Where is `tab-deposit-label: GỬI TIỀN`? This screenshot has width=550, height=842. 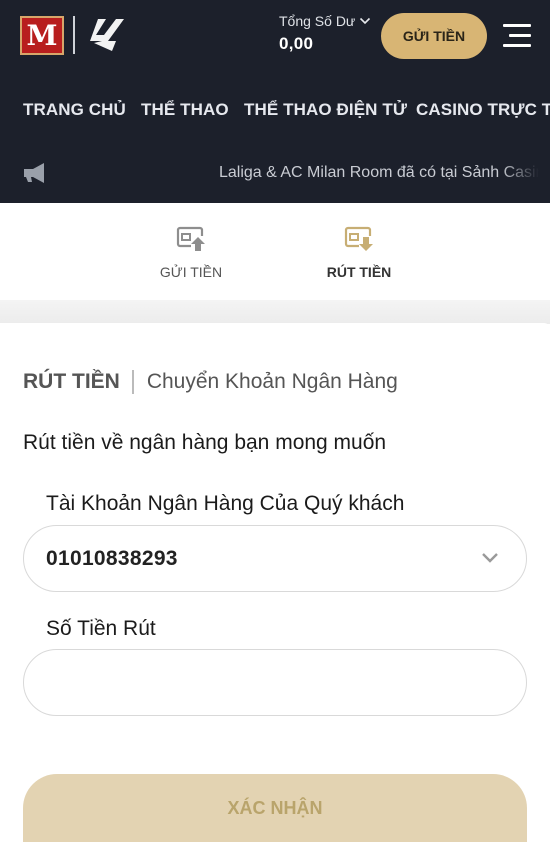 tab-deposit-label: GỬI TIỀN is located at coordinates (191, 272).